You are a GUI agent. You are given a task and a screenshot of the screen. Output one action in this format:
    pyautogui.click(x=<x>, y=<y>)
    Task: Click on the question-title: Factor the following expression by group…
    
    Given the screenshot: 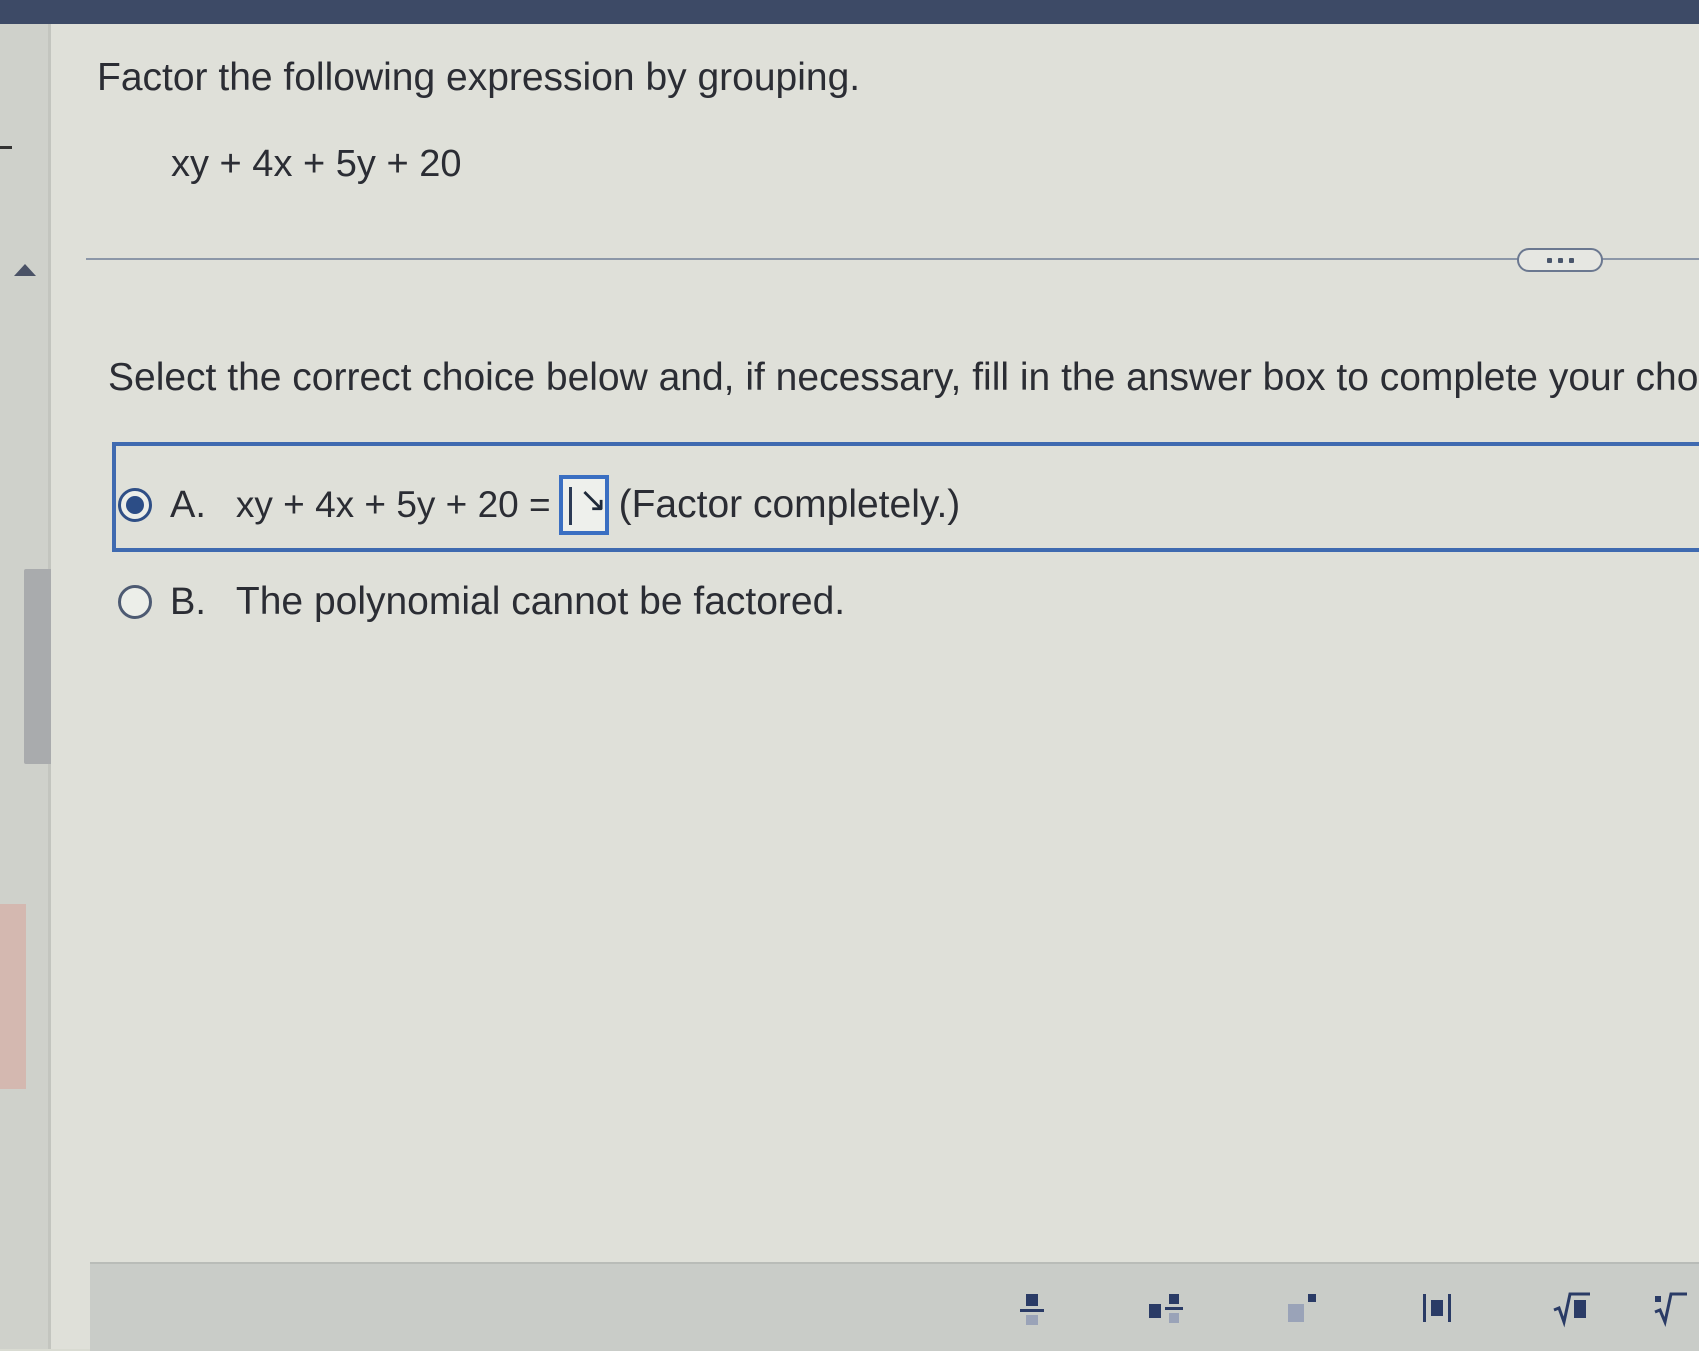 What is the action you would take?
    pyautogui.click(x=479, y=77)
    